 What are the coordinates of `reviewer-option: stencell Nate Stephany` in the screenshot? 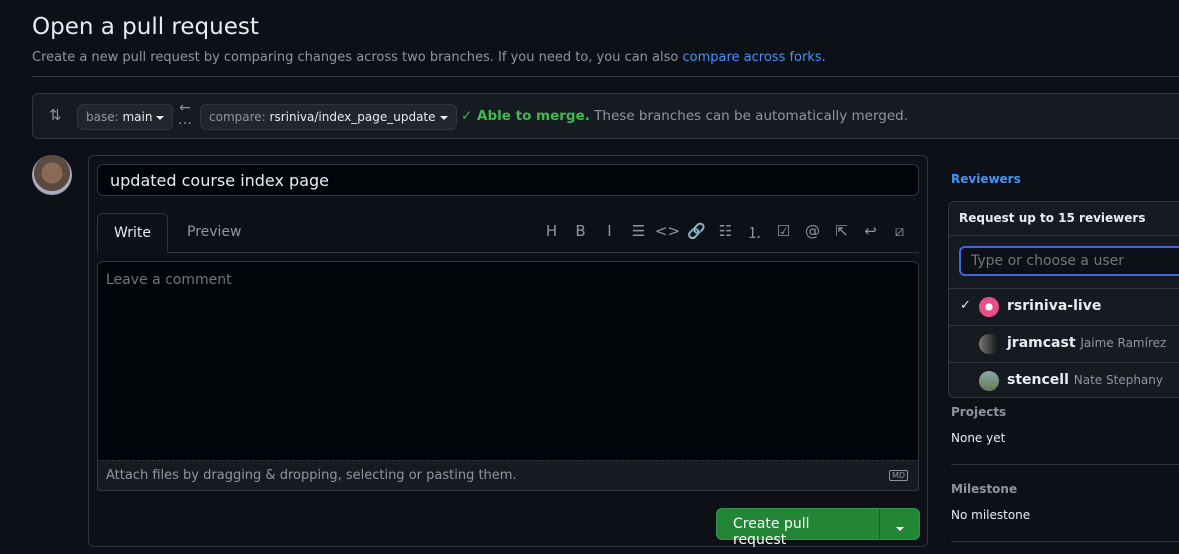 It's located at (1064, 380).